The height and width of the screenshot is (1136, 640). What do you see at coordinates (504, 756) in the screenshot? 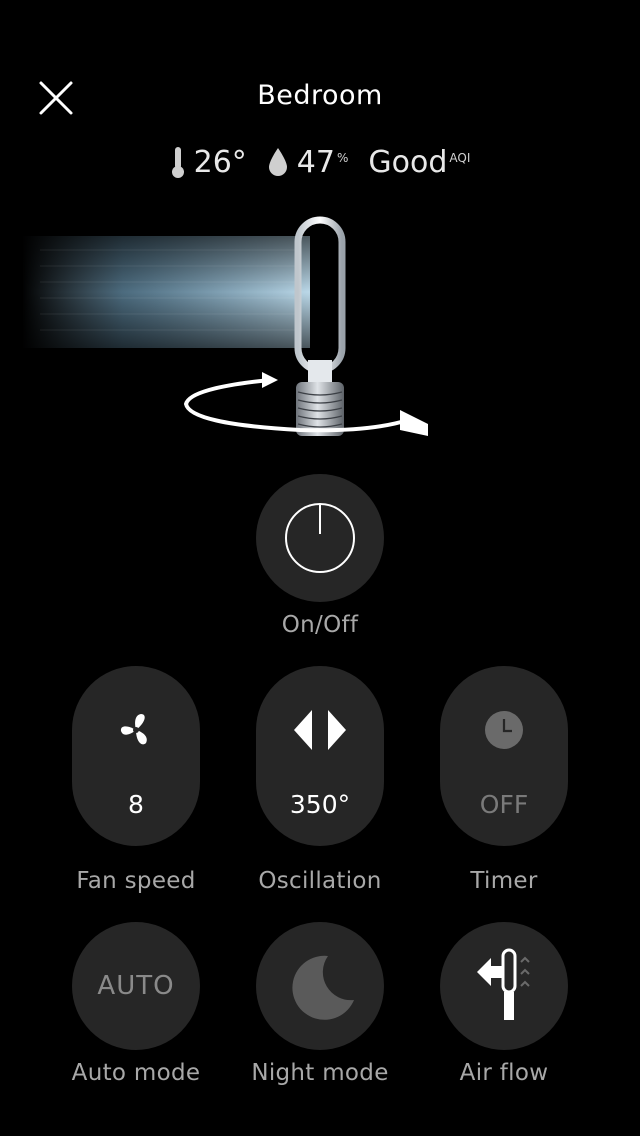
I see `timer-button: OFF` at bounding box center [504, 756].